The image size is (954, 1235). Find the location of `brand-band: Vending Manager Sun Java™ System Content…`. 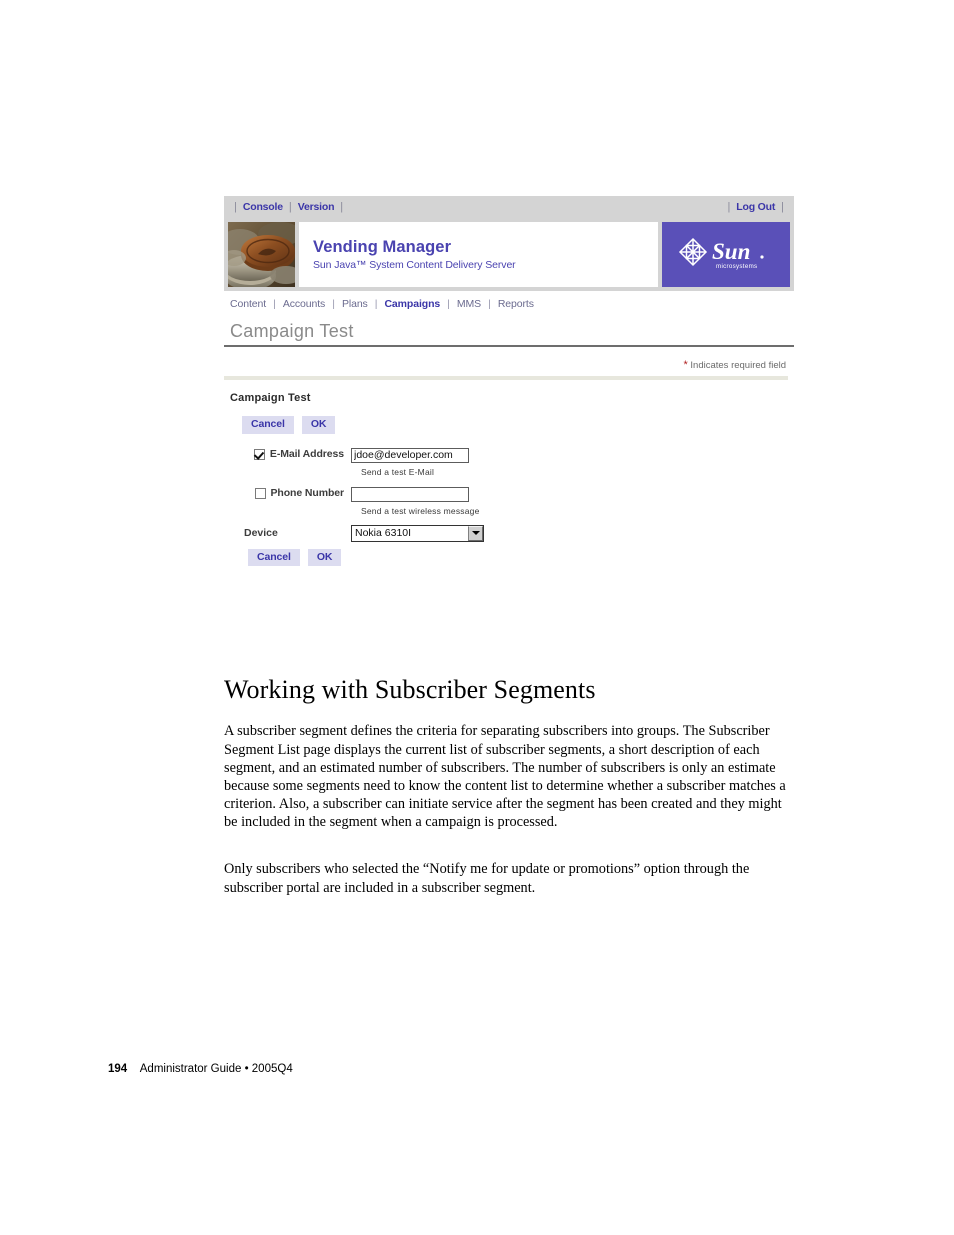

brand-band: Vending Manager Sun Java™ System Content… is located at coordinates (509, 254).